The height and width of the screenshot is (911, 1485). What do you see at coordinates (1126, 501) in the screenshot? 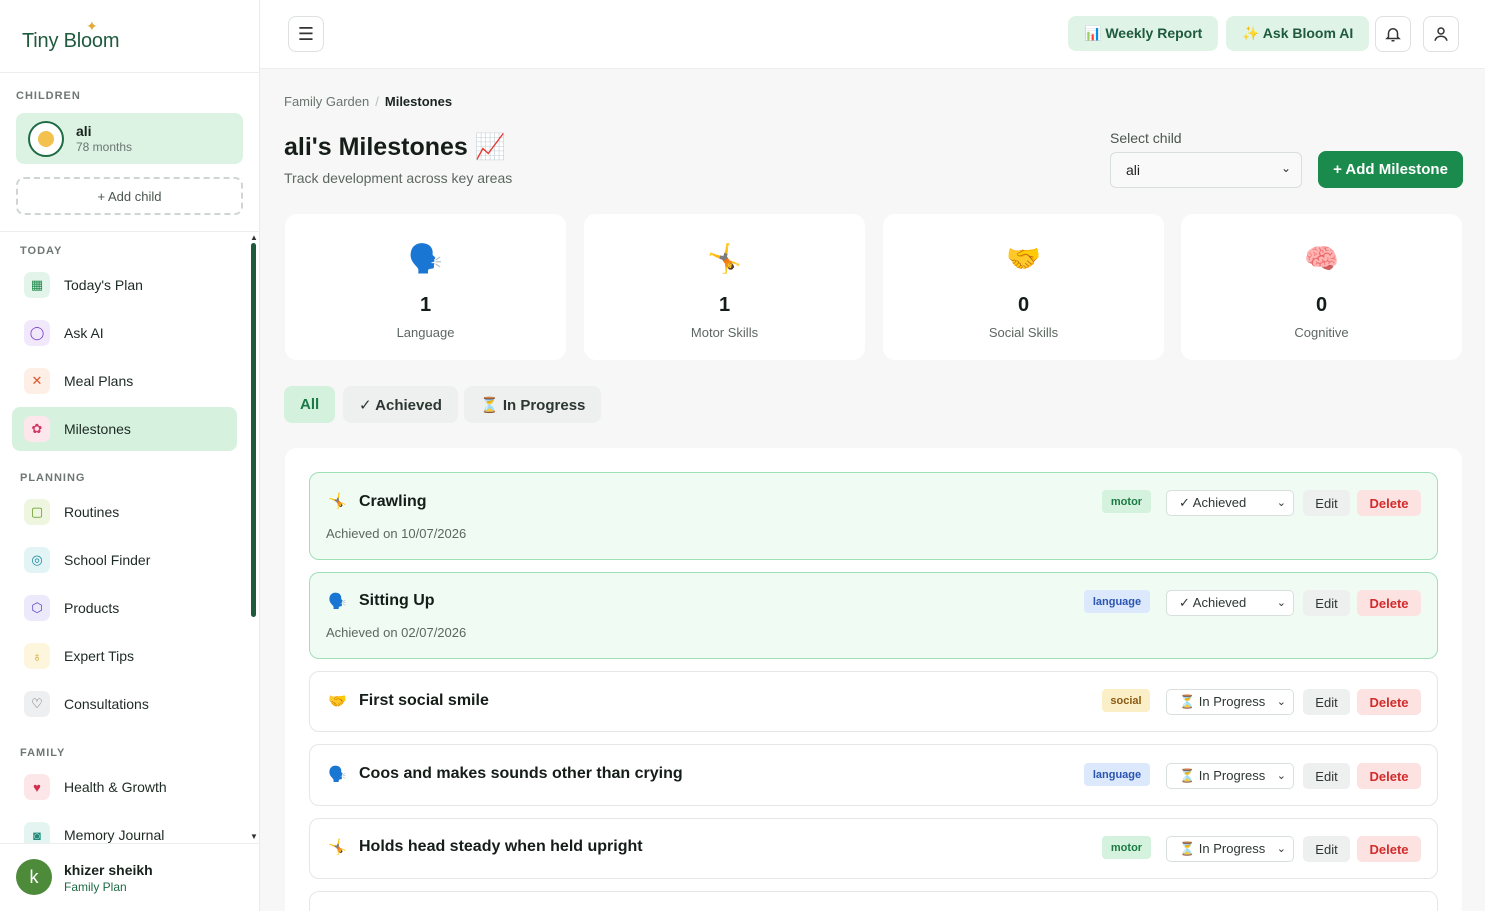
I see `category-tag: motor` at bounding box center [1126, 501].